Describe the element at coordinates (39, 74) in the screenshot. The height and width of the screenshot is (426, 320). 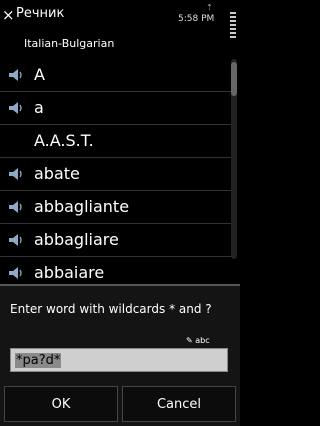
I see `word-label: A` at that location.